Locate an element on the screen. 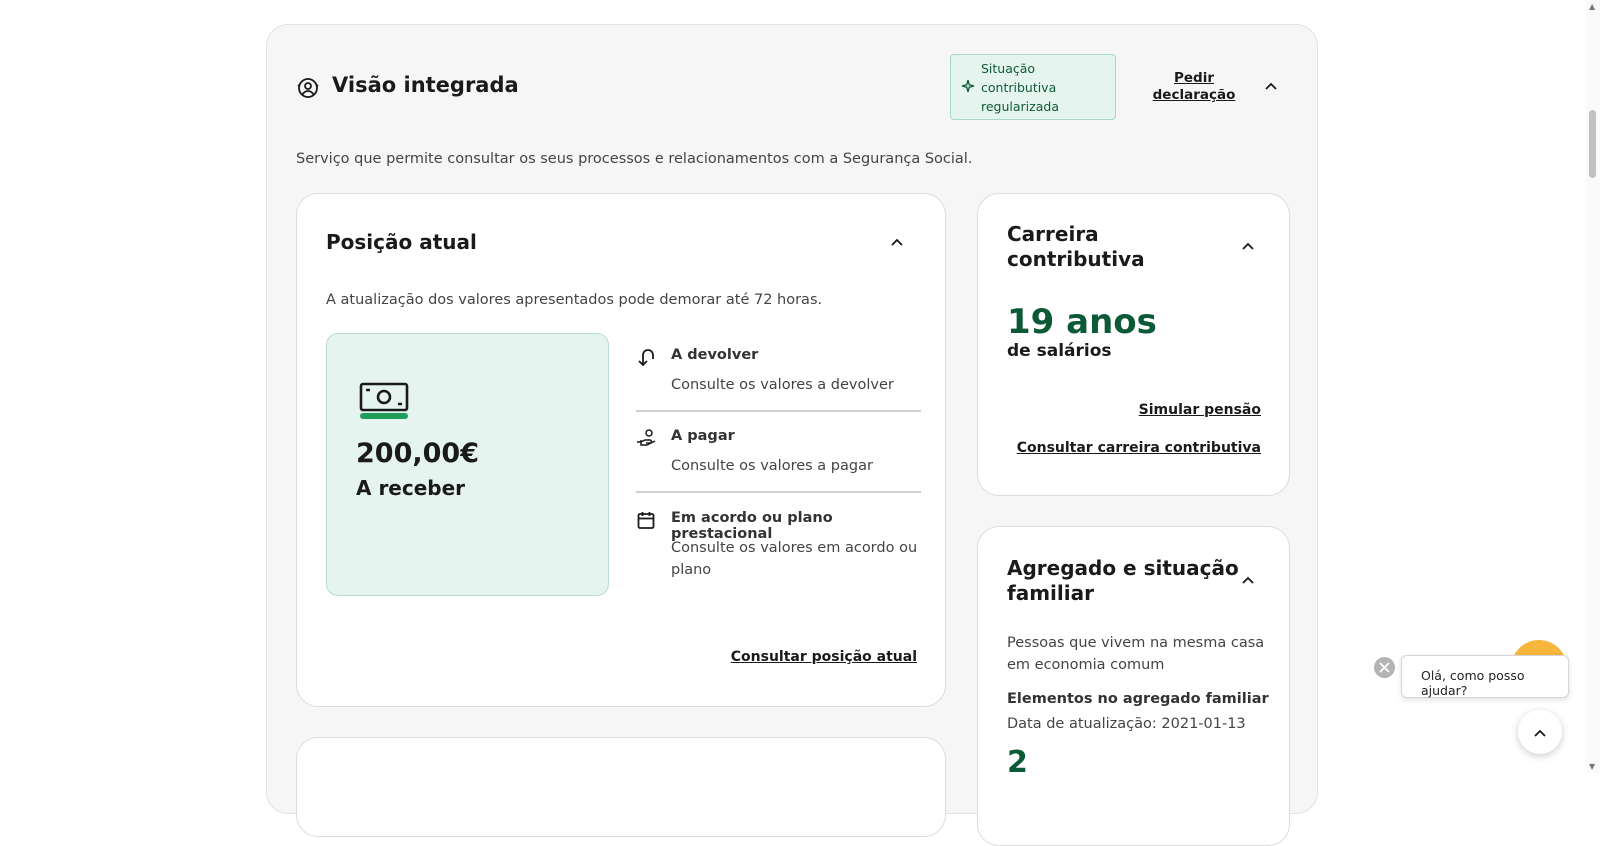  calendar-icon is located at coordinates (646, 520).